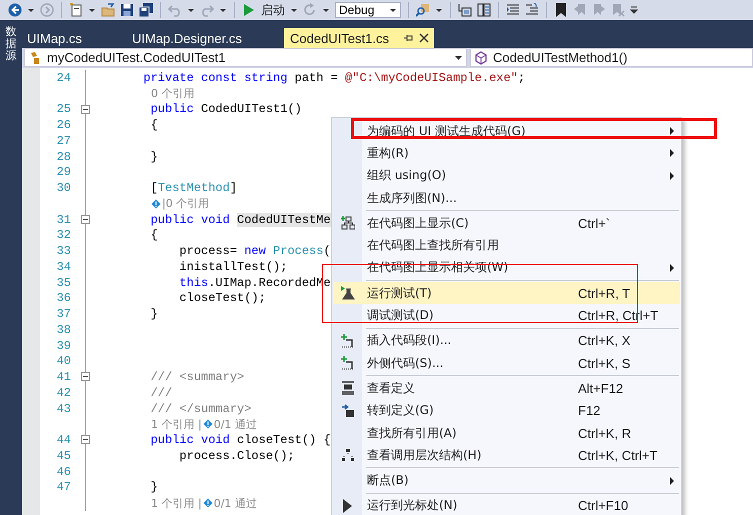 The height and width of the screenshot is (515, 753). Describe the element at coordinates (506, 245) in the screenshot. I see `menu-item: 在代码图上查找所有引用` at that location.